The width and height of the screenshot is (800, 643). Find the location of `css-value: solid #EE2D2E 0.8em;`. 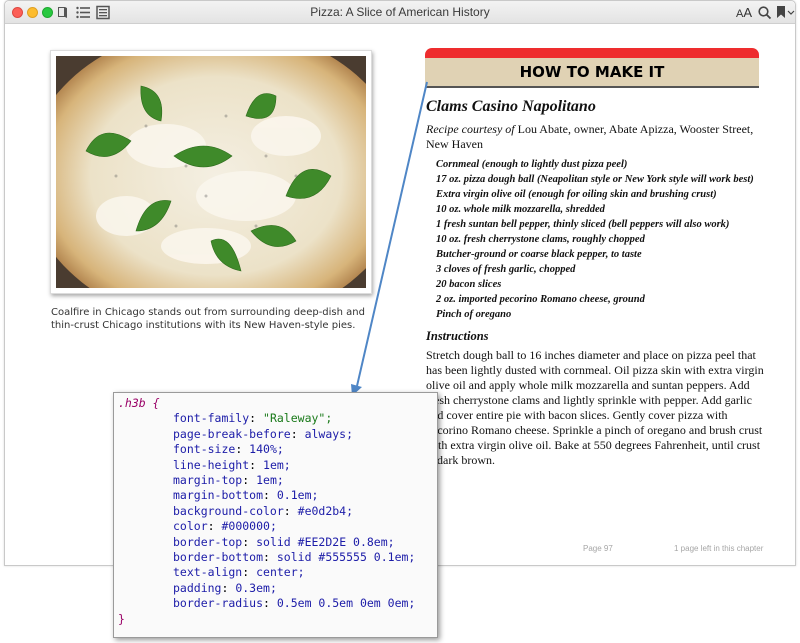

css-value: solid #EE2D2E 0.8em; is located at coordinates (325, 541).